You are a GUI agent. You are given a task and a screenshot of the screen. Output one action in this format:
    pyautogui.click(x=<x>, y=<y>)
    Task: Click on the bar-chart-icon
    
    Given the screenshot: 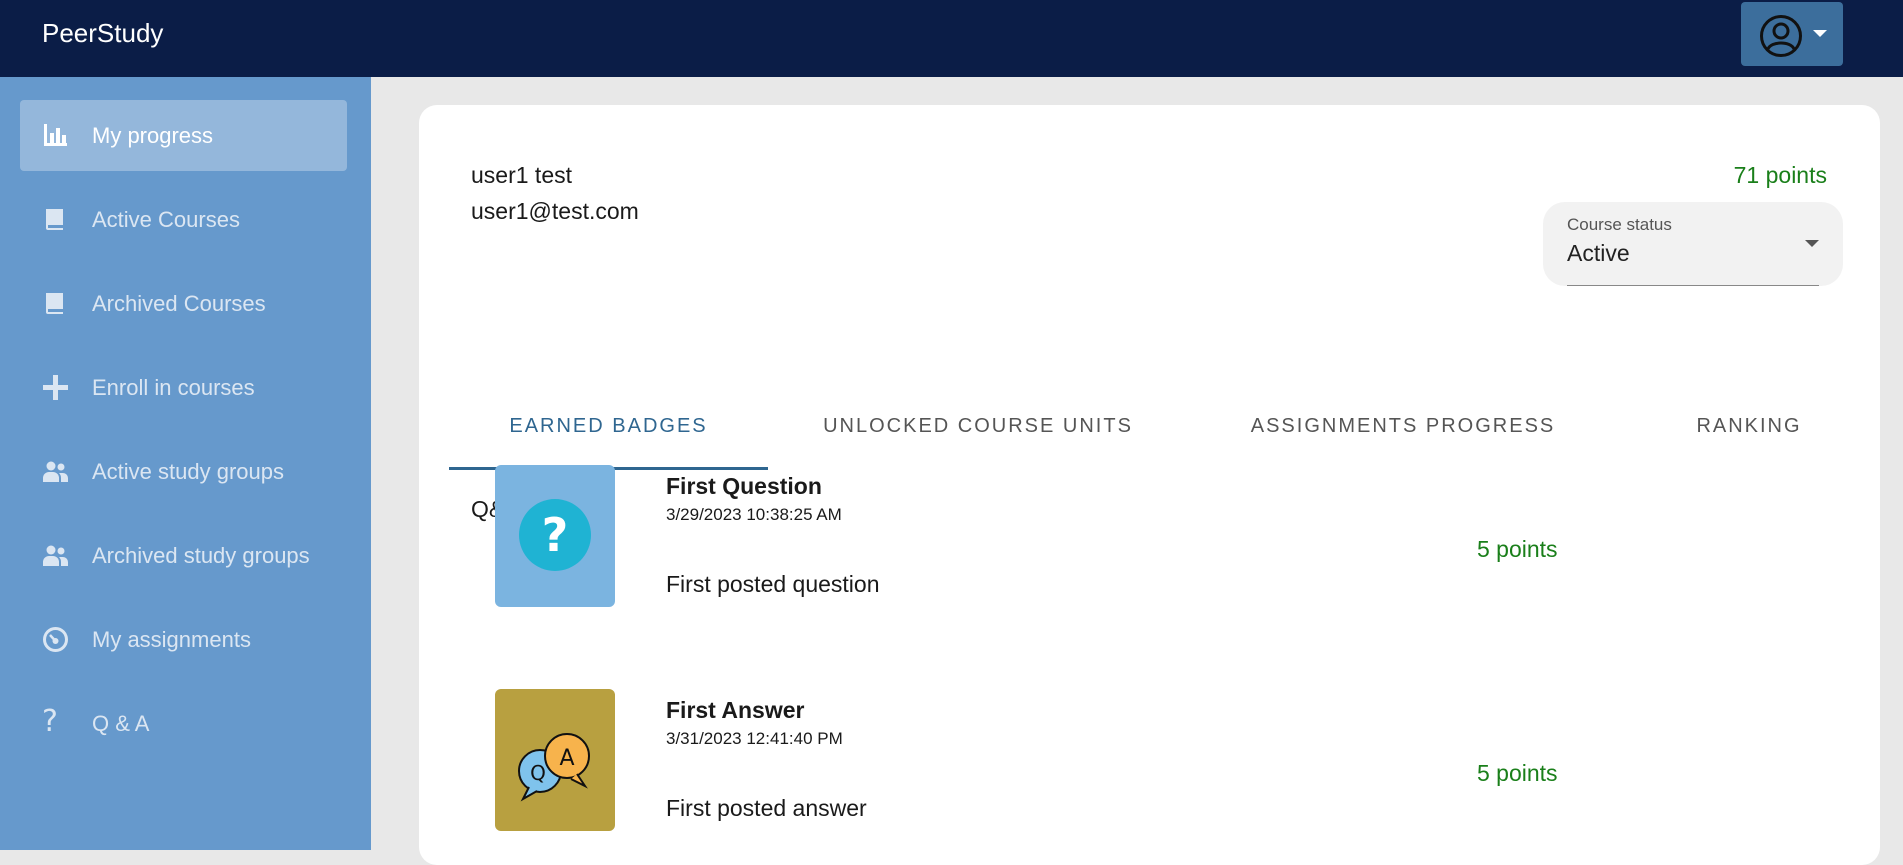 What is the action you would take?
    pyautogui.click(x=55, y=135)
    